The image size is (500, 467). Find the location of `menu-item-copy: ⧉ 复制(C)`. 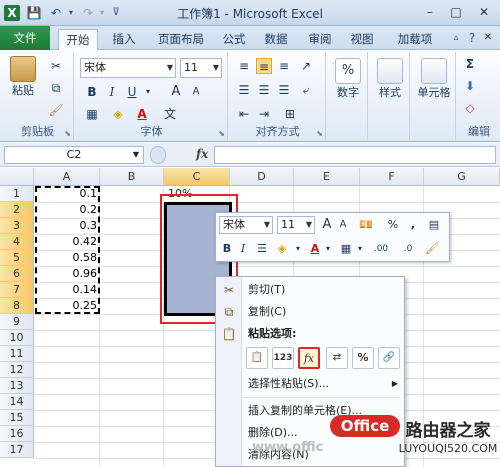

menu-item-copy: ⧉ 复制(C) is located at coordinates (310, 312).